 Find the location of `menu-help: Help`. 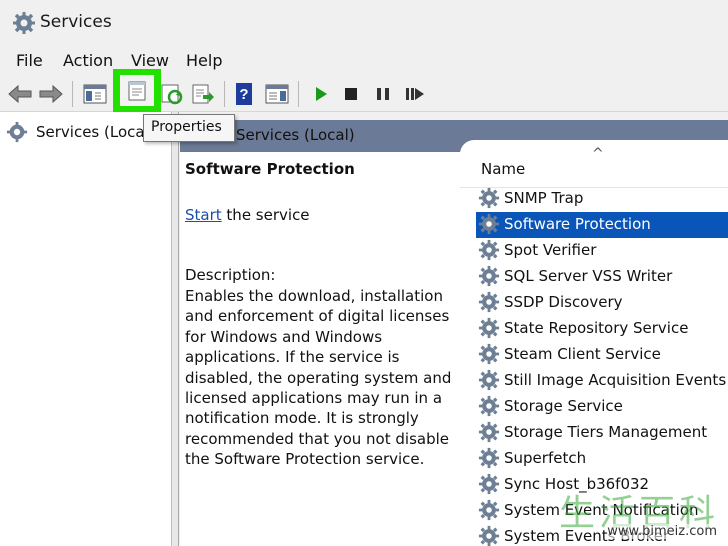

menu-help: Help is located at coordinates (204, 60).